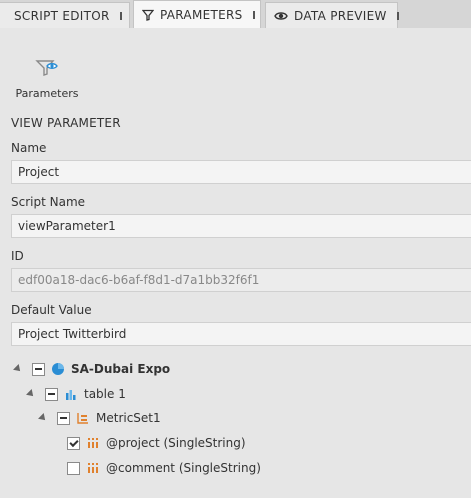 Image resolution: width=471 pixels, height=498 pixels. I want to click on funnel-icon, so click(148, 15).